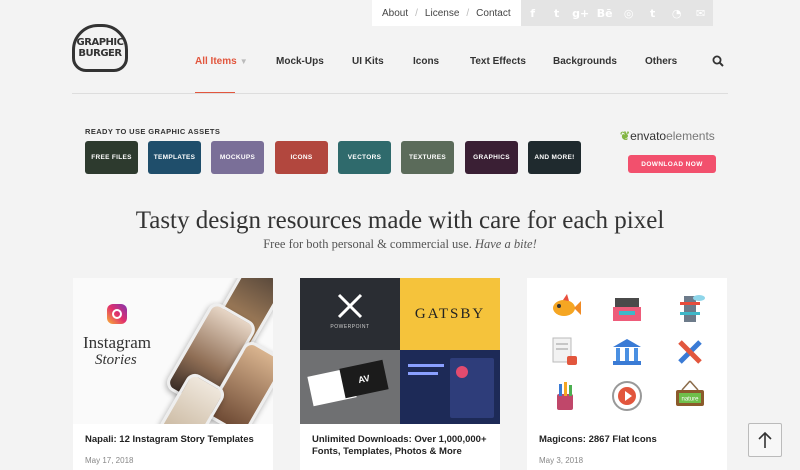  I want to click on envato-elements-logo: ❦envatoelements, so click(667, 136).